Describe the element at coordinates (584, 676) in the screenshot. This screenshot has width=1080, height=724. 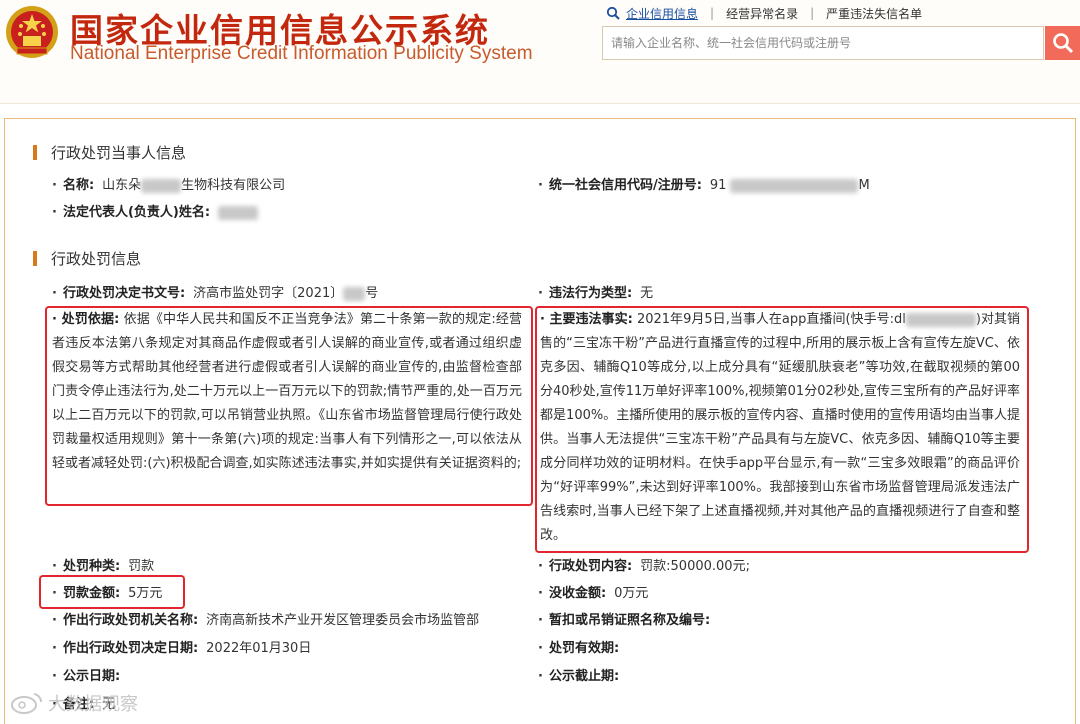
I see `field-label: 公示截止期:` at that location.